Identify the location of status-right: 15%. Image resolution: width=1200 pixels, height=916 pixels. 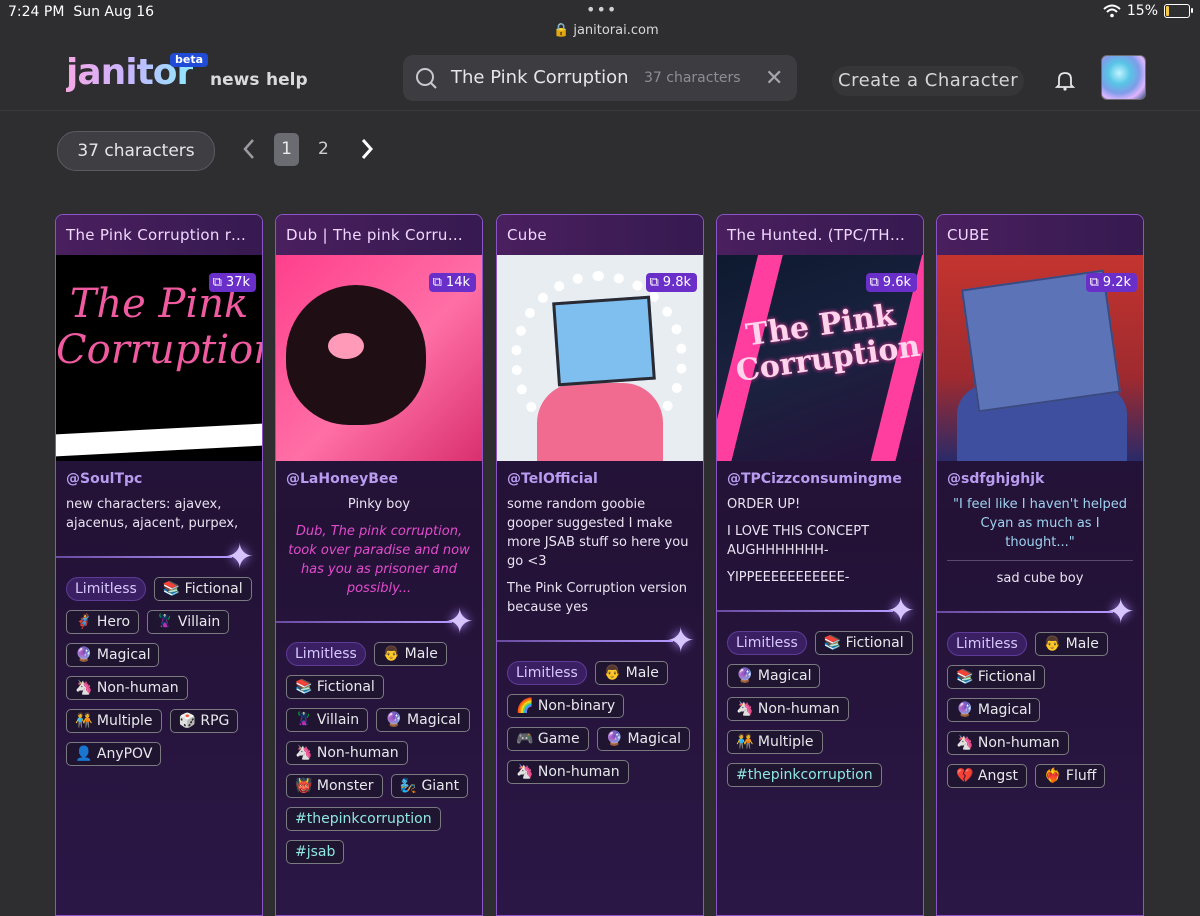
(1148, 11).